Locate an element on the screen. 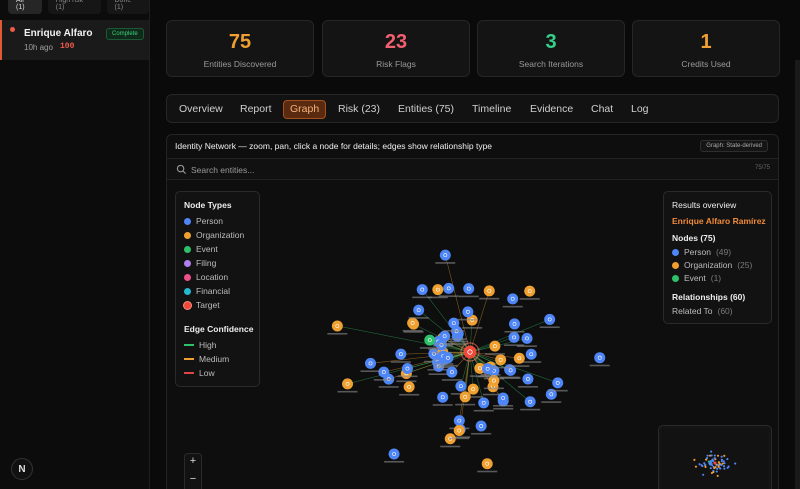  search-input is located at coordinates (441, 169).